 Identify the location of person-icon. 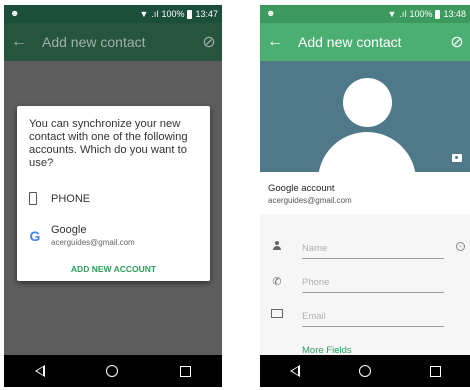
(277, 247).